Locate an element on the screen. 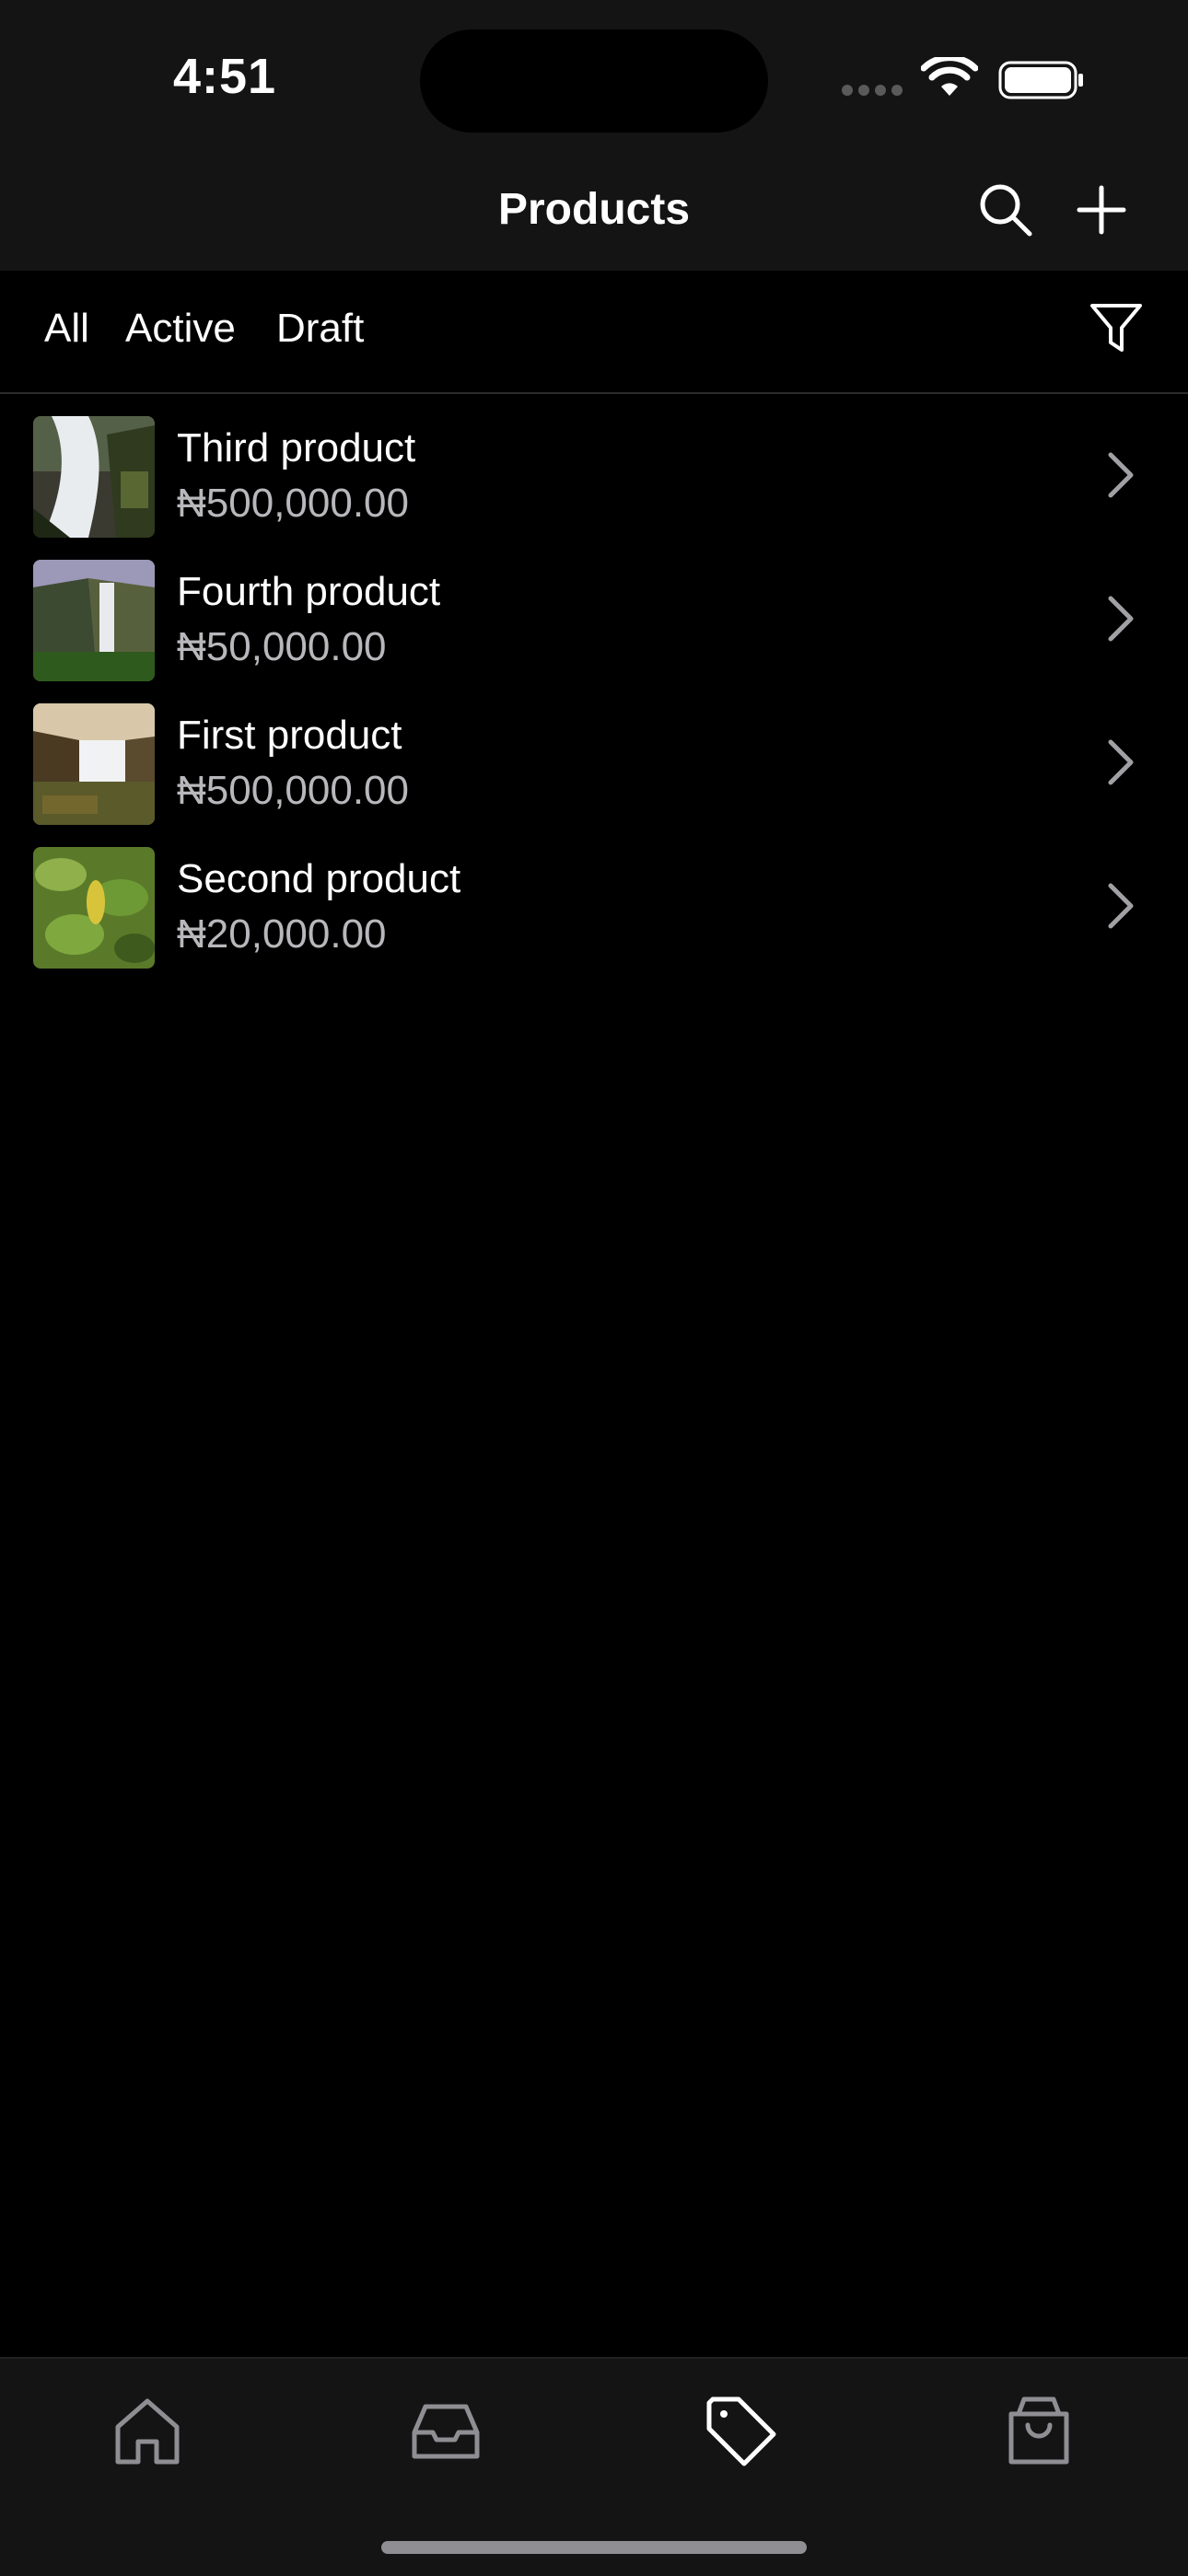 The width and height of the screenshot is (1188, 2576). wifi-icon is located at coordinates (949, 76).